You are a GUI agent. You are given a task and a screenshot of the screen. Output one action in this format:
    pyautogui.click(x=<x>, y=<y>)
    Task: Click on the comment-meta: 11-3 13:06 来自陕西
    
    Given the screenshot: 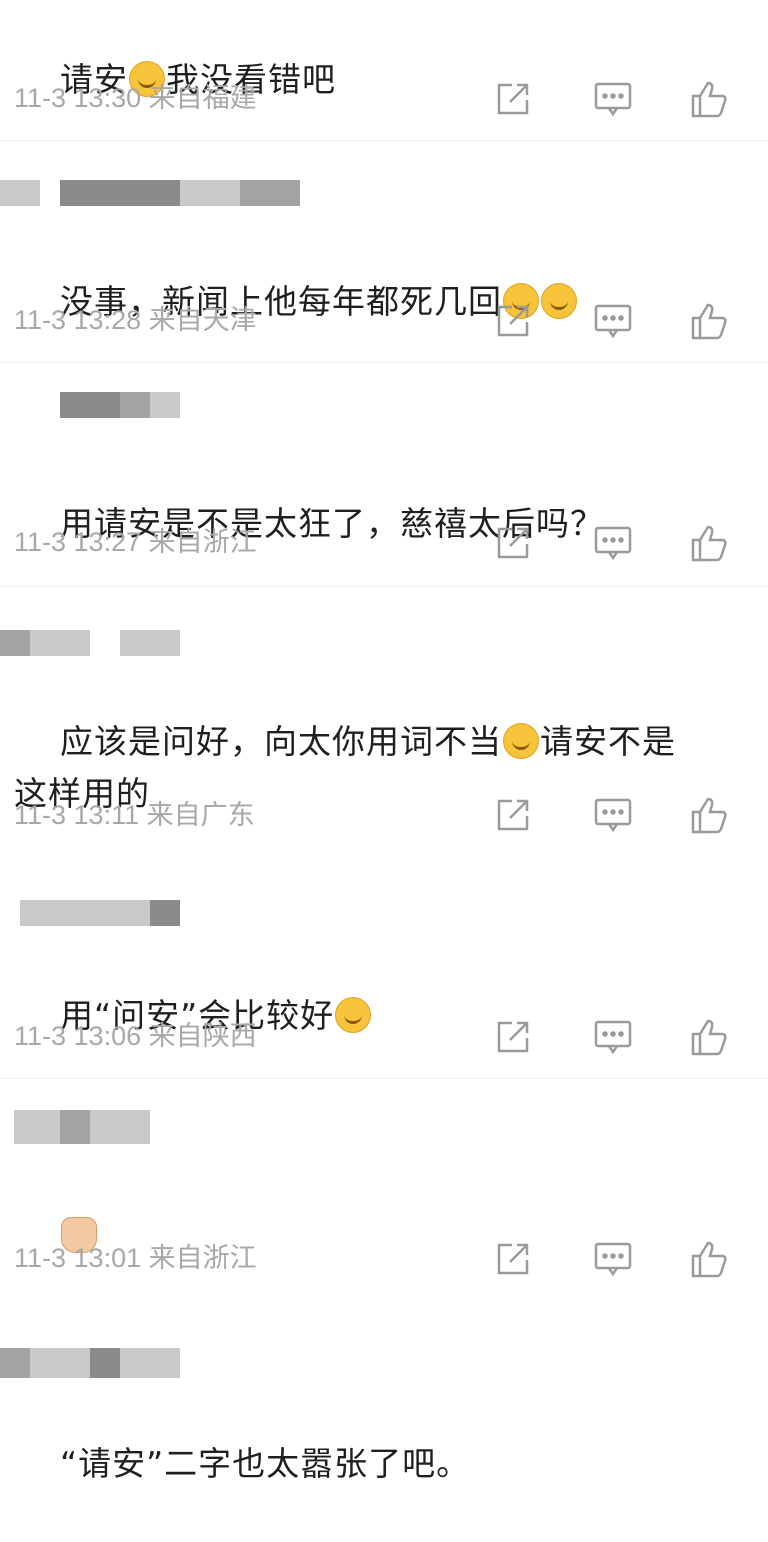 What is the action you would take?
    pyautogui.click(x=135, y=1036)
    